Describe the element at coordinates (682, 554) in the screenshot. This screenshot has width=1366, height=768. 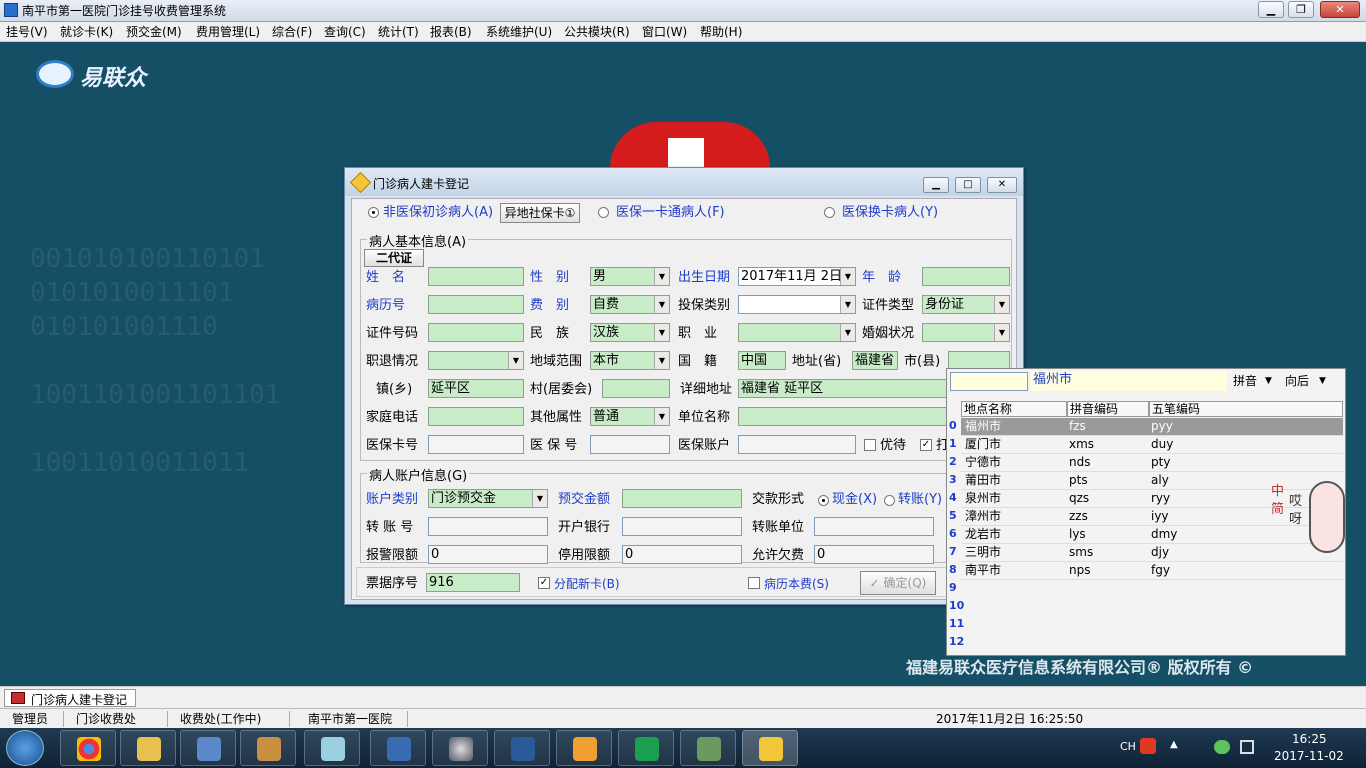
I see `stop-input: 0` at that location.